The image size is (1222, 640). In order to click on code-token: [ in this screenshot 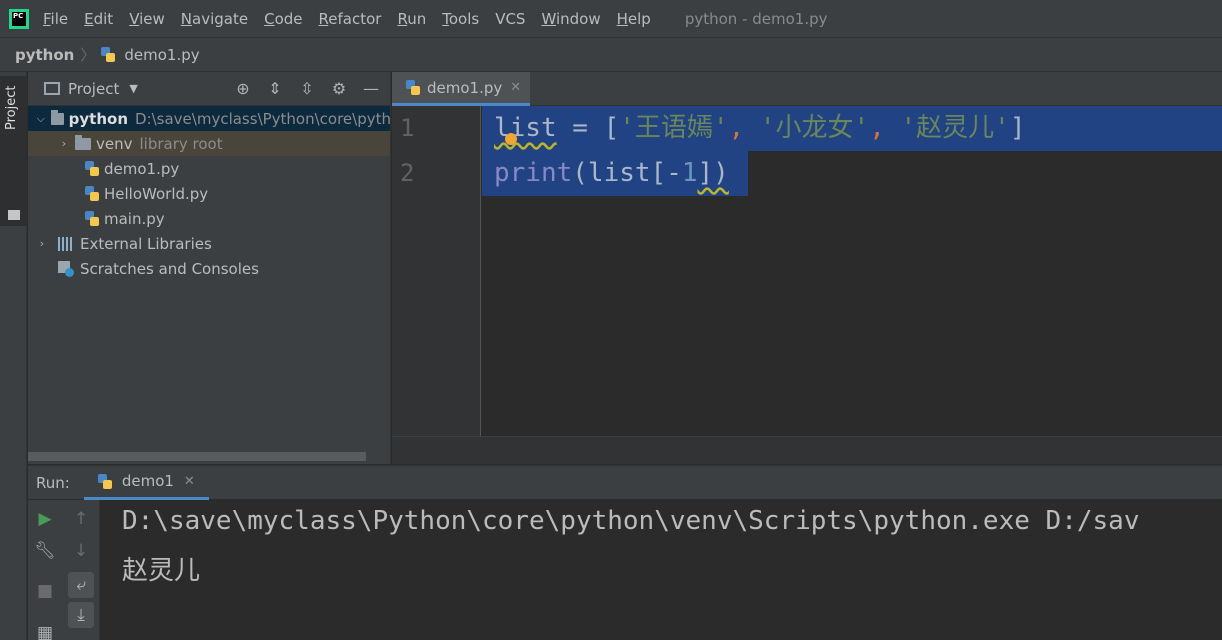, I will do `click(611, 128)`.